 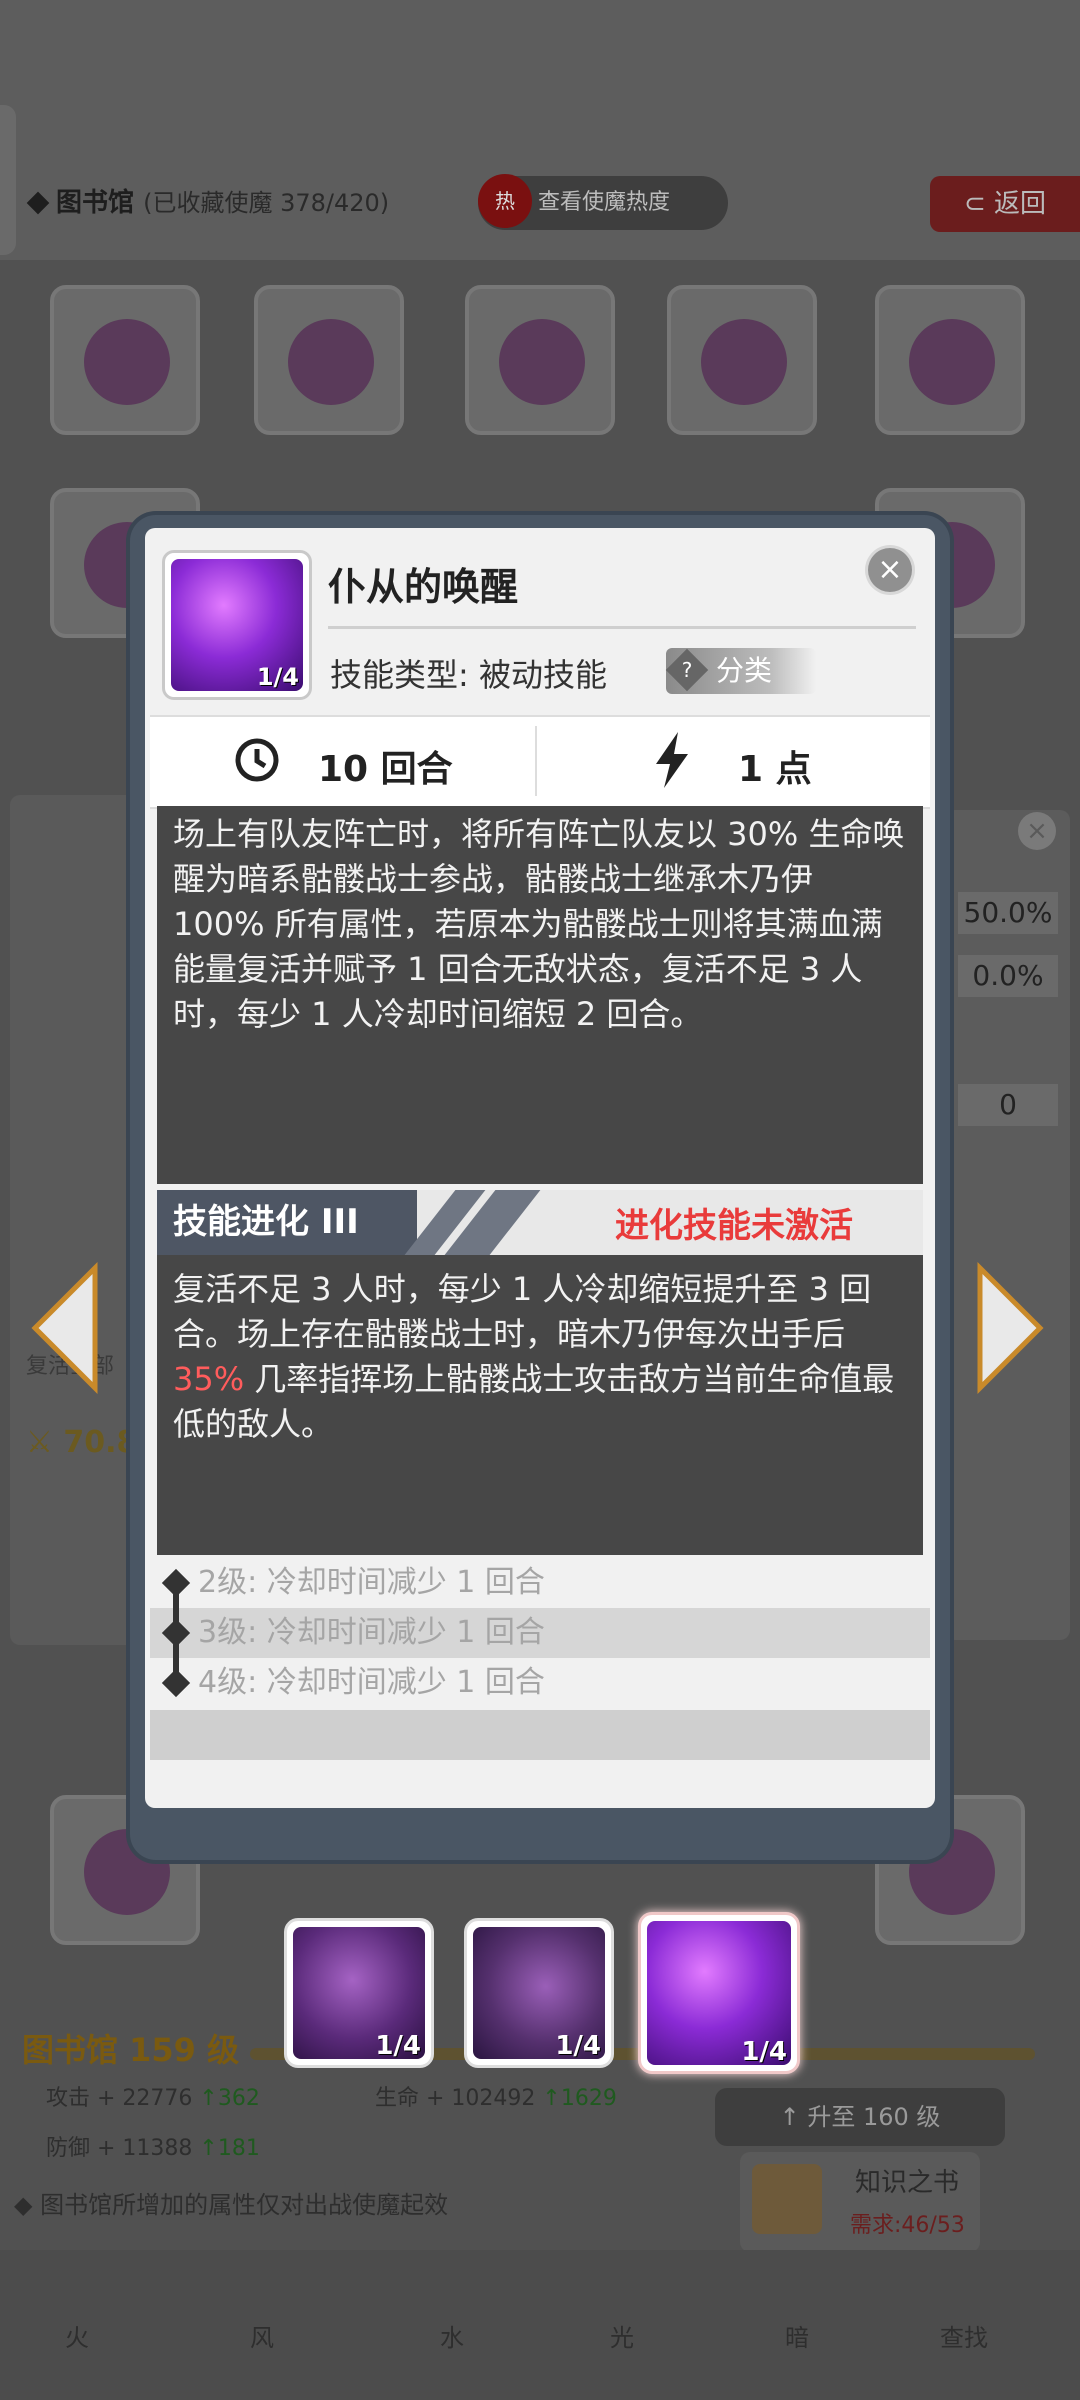 What do you see at coordinates (540, 2325) in the screenshot?
I see `bottom-area` at bounding box center [540, 2325].